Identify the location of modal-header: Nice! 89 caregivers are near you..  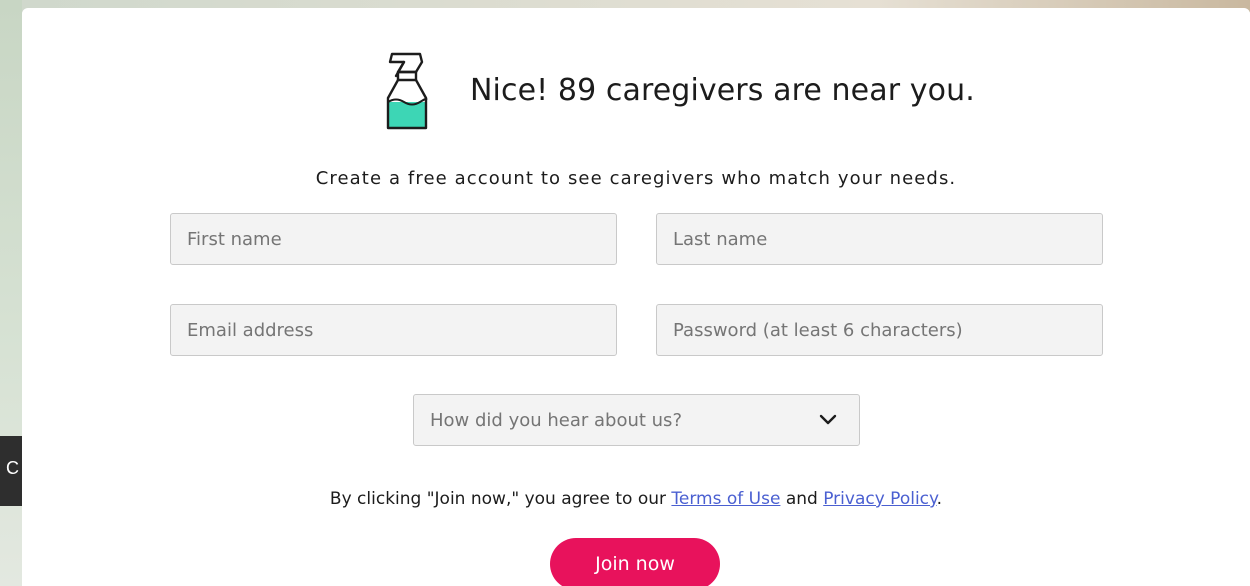
(678, 90).